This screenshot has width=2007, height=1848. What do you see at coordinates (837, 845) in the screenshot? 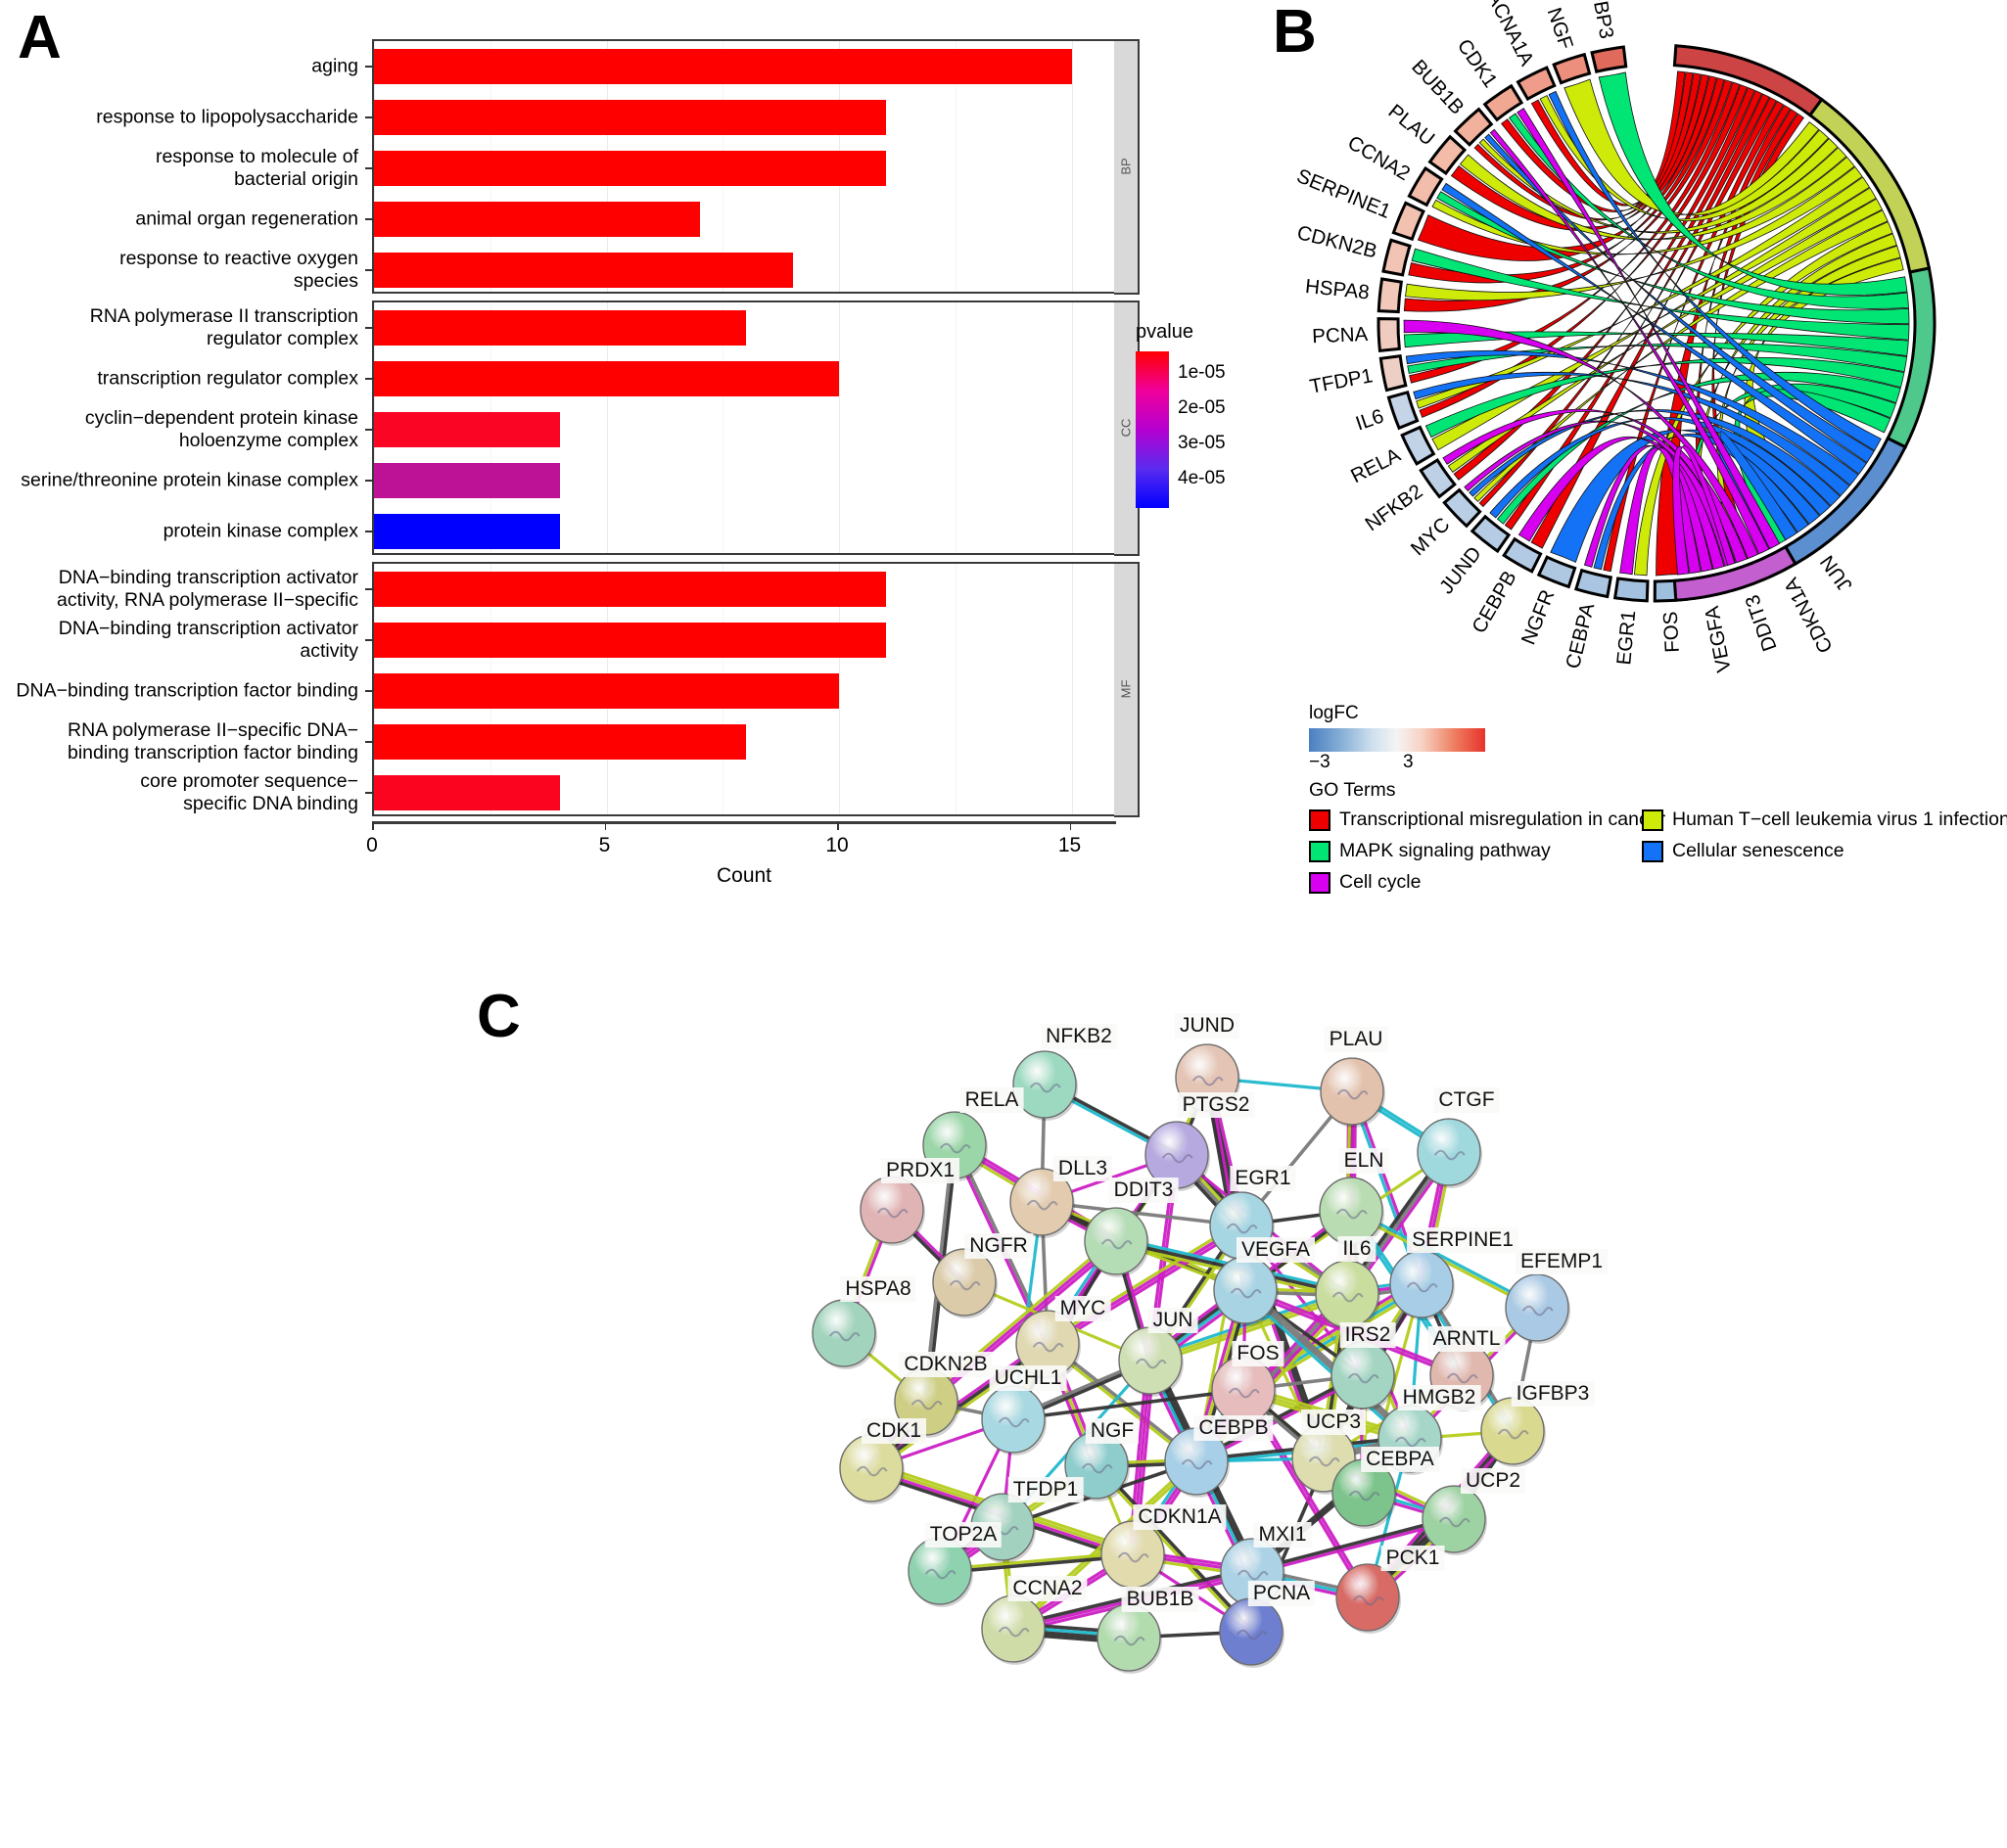
I see `x-tick-label: 10` at bounding box center [837, 845].